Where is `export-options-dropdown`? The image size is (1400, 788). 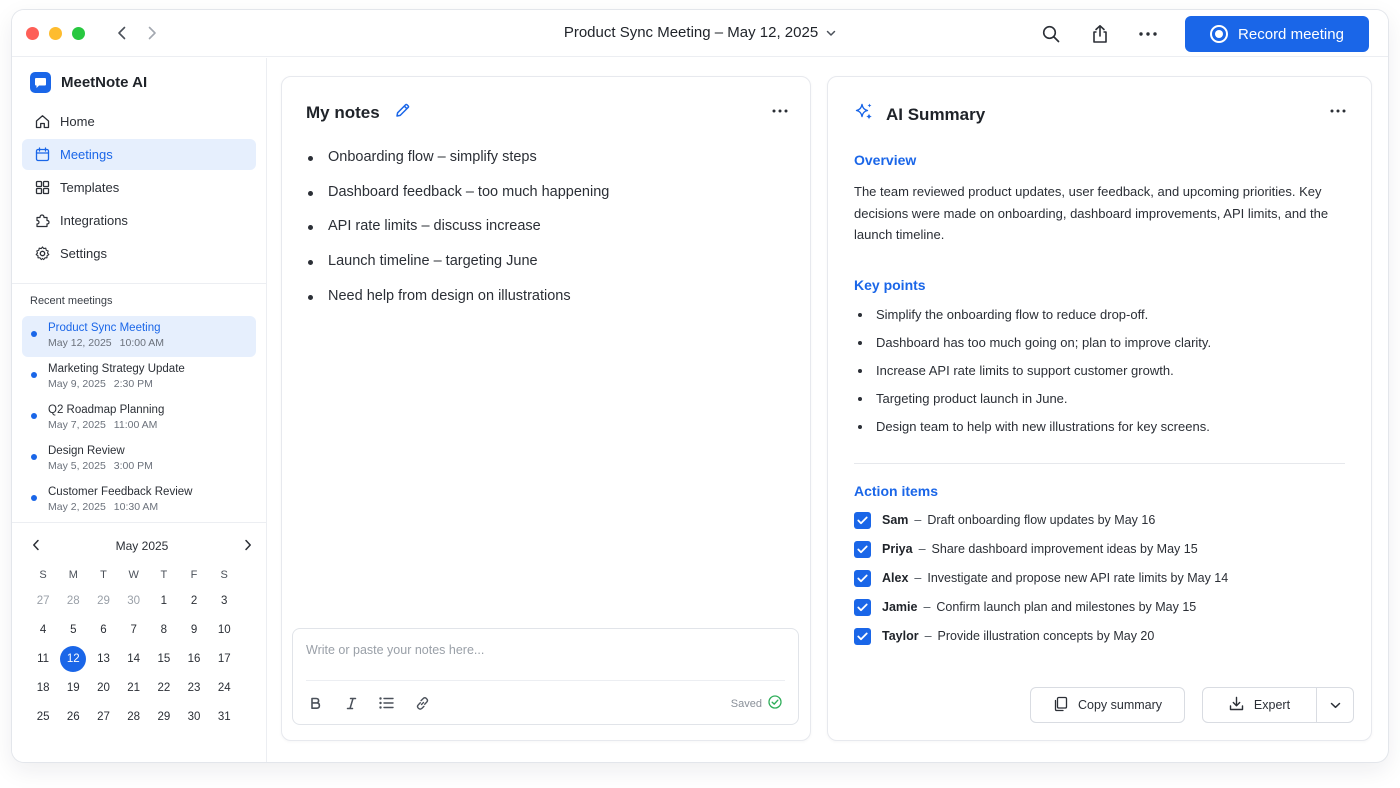 export-options-dropdown is located at coordinates (1335, 705).